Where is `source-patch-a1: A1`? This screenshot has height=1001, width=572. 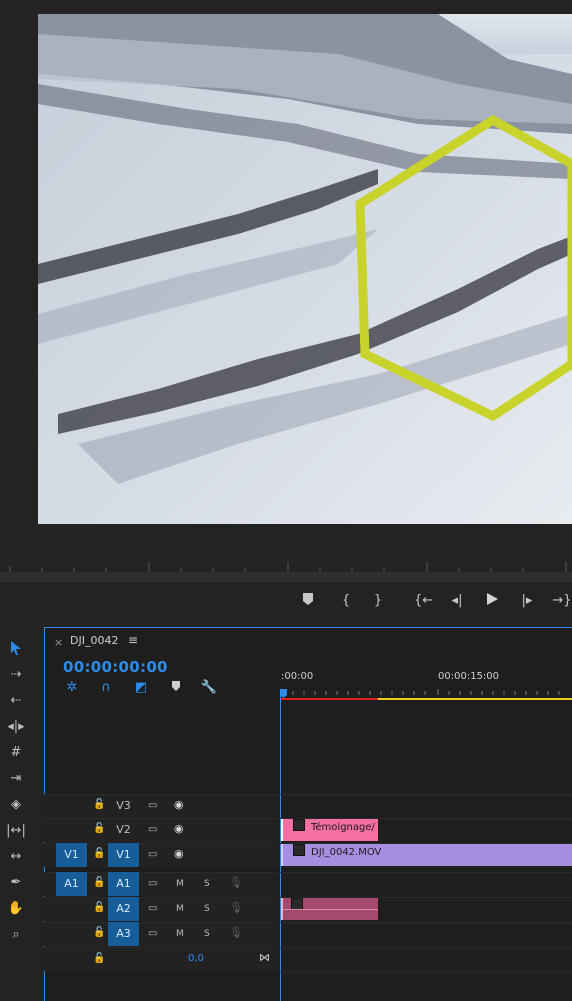 source-patch-a1: A1 is located at coordinates (71, 884).